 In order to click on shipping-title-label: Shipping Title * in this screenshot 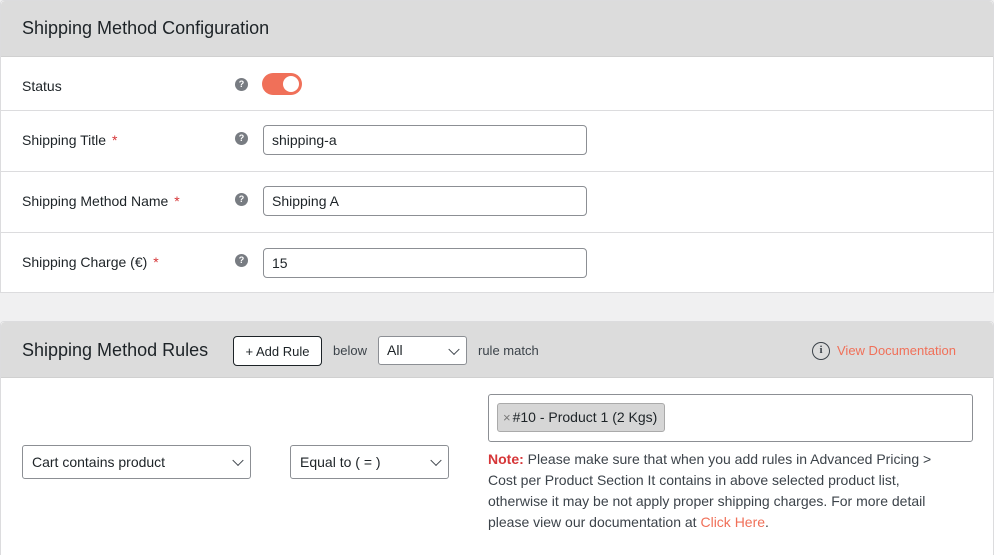, I will do `click(69, 140)`.